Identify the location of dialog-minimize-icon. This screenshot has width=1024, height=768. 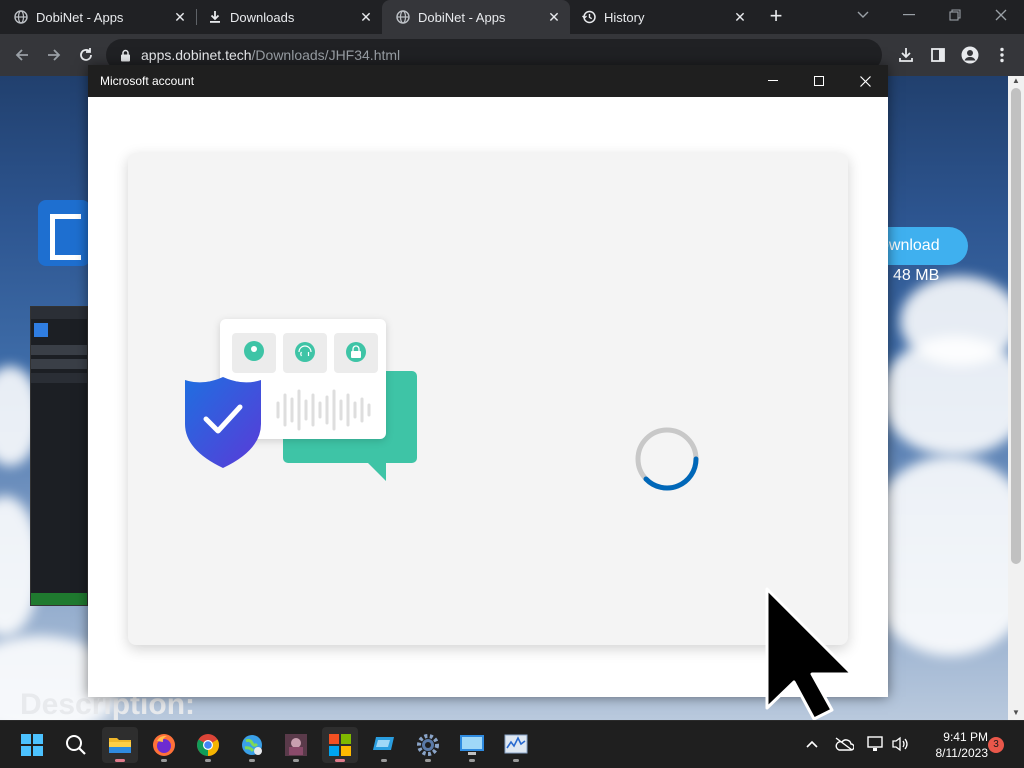
(773, 81).